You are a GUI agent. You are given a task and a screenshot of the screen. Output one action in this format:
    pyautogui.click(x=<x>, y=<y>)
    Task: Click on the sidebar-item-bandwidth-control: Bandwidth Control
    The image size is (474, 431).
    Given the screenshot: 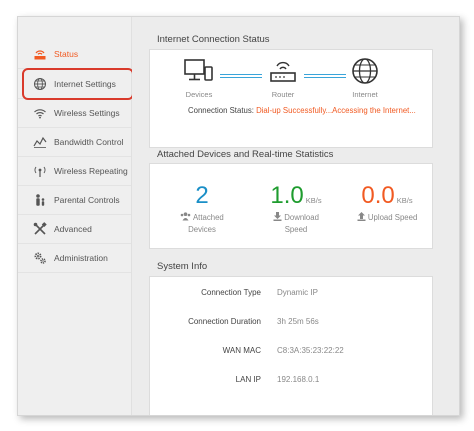 What is the action you would take?
    pyautogui.click(x=74, y=142)
    